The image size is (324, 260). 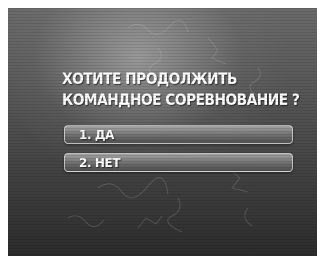 I want to click on option-yes-button: 1. ДА, so click(x=178, y=134).